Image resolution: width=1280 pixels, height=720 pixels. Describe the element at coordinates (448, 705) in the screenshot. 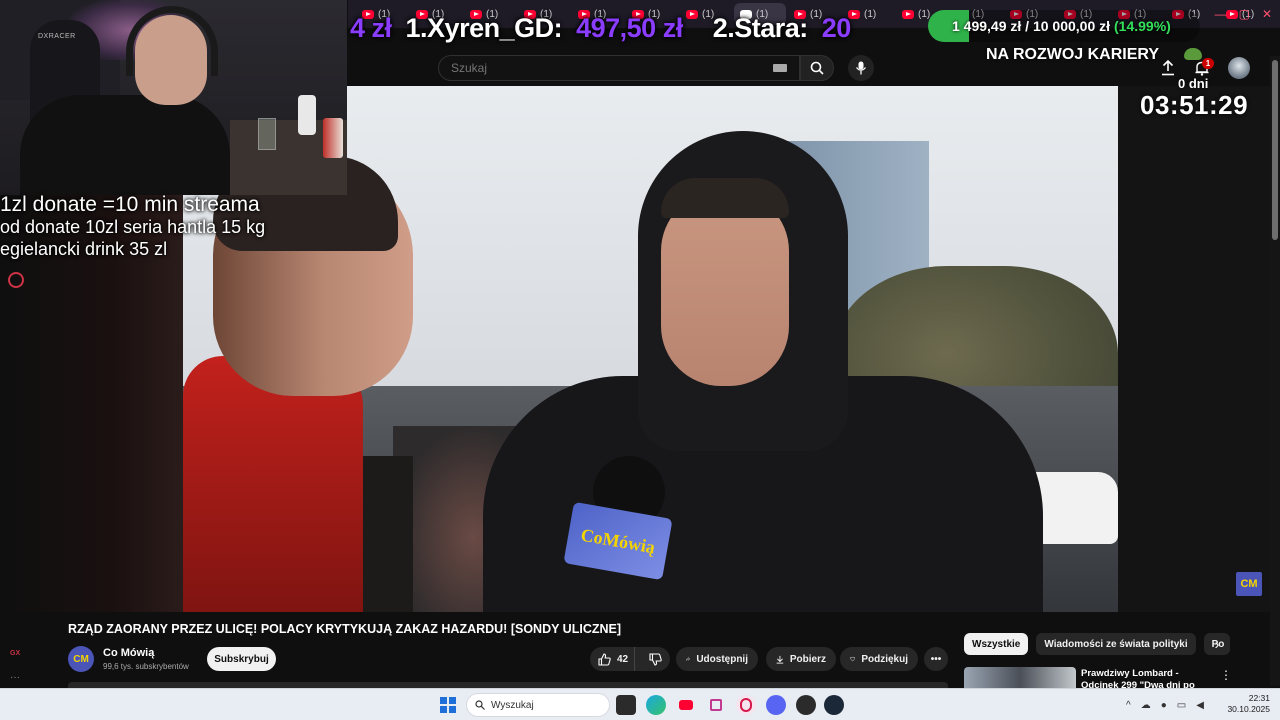

I see `windows-start-icon` at that location.